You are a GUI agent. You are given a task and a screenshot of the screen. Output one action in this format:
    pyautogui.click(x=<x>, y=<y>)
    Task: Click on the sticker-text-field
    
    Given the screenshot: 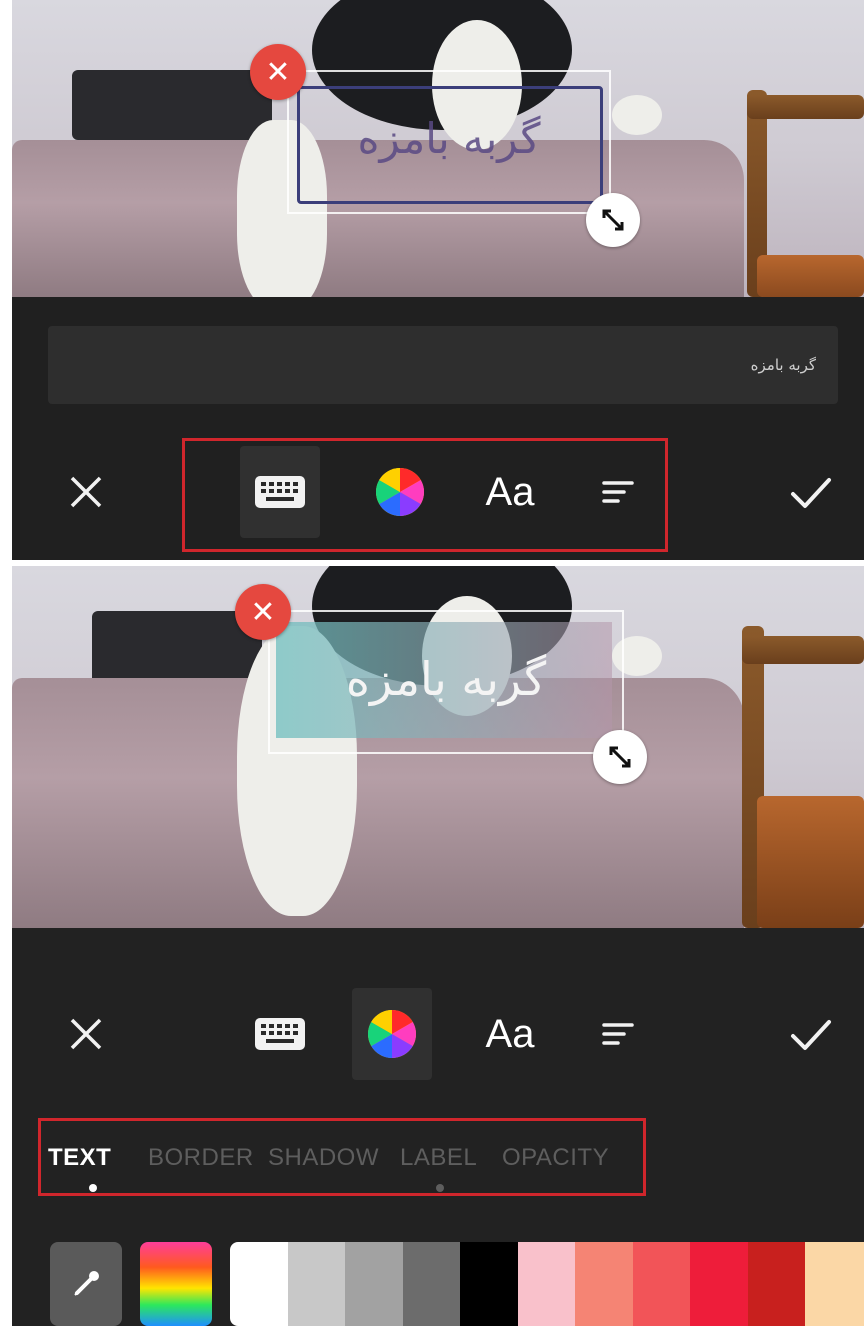 What is the action you would take?
    pyautogui.click(x=443, y=365)
    